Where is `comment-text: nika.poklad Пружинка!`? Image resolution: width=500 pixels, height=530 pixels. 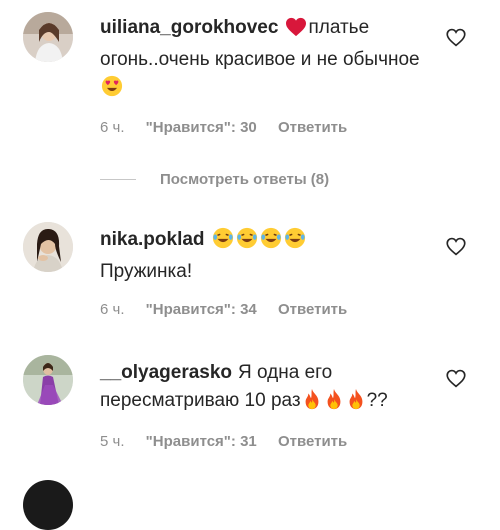 comment-text: nika.poklad Пружинка! is located at coordinates (265, 256).